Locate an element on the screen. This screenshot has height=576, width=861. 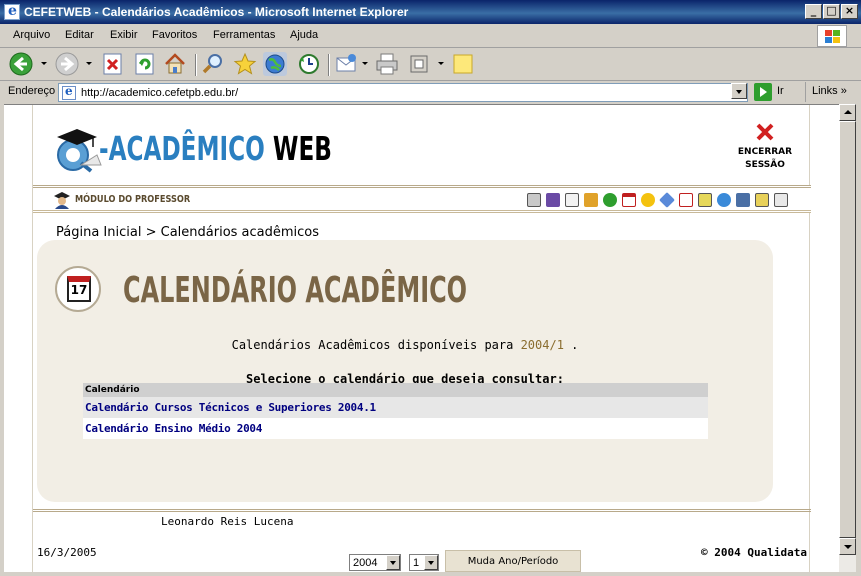
chevron-right-icon: » is located at coordinates (844, 91).